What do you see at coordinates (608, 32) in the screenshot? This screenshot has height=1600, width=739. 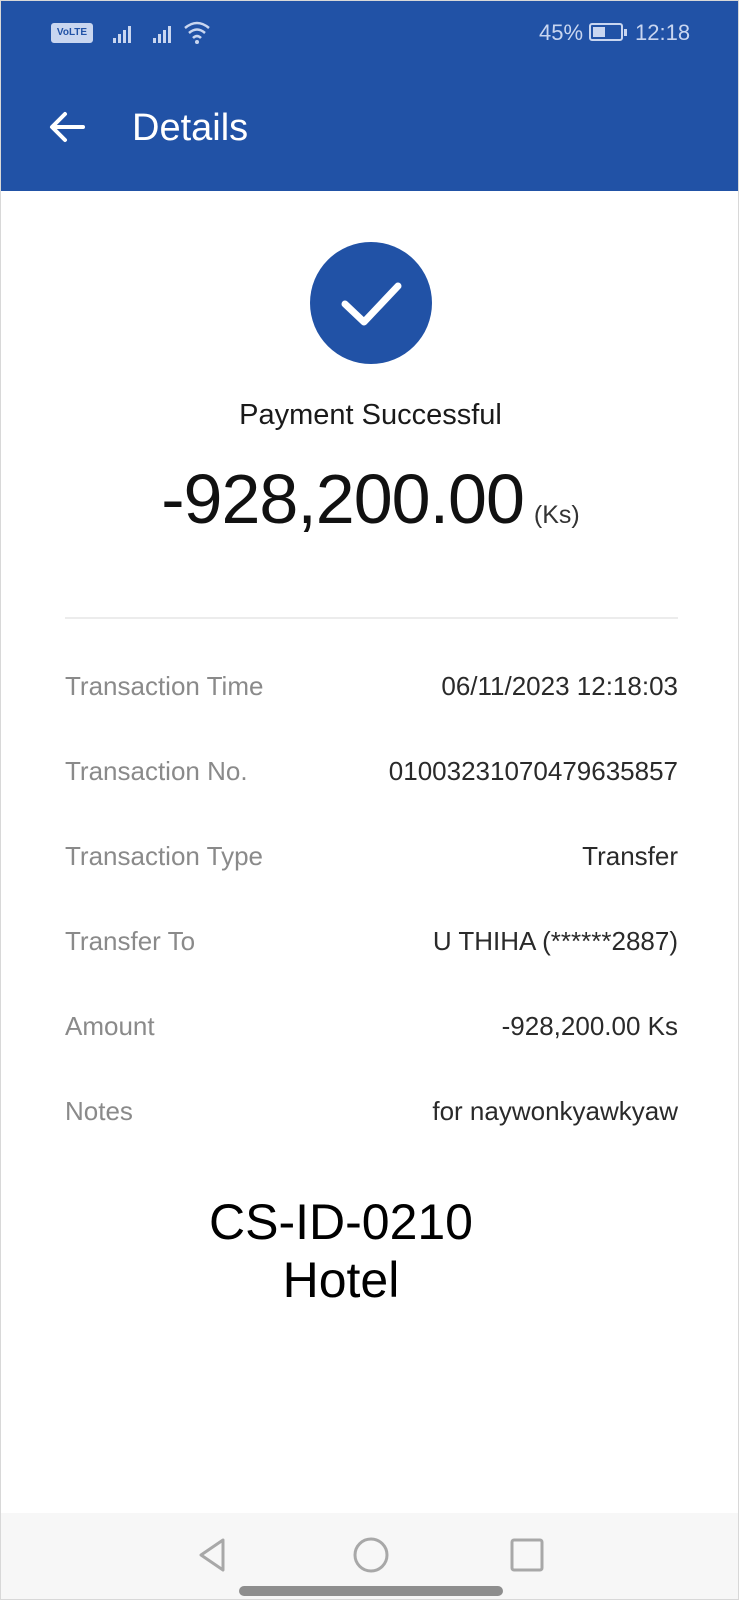 I see `battery-icon` at bounding box center [608, 32].